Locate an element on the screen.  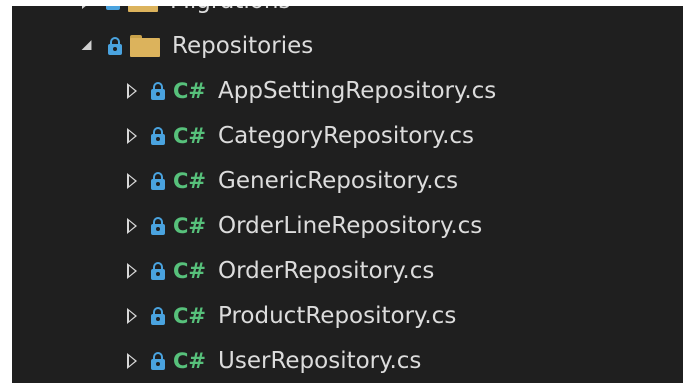
tree-item-label: UserRepository.cs is located at coordinates (320, 360).